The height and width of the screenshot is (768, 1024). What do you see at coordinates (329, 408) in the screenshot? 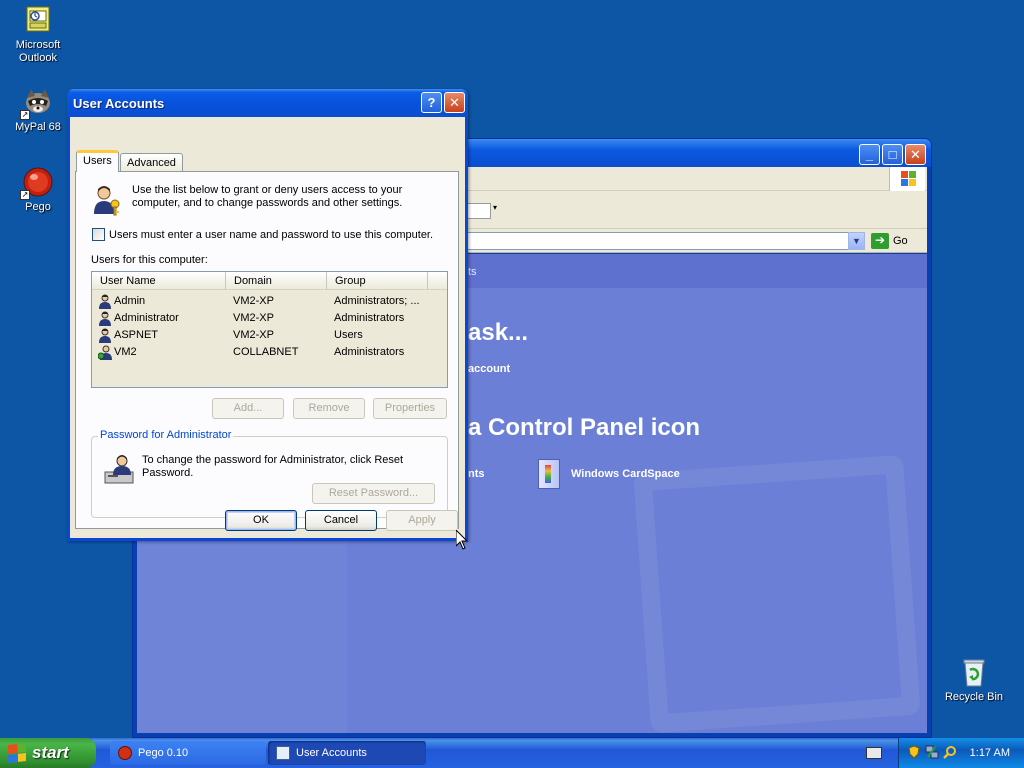
I see `remove-button: Remove` at bounding box center [329, 408].